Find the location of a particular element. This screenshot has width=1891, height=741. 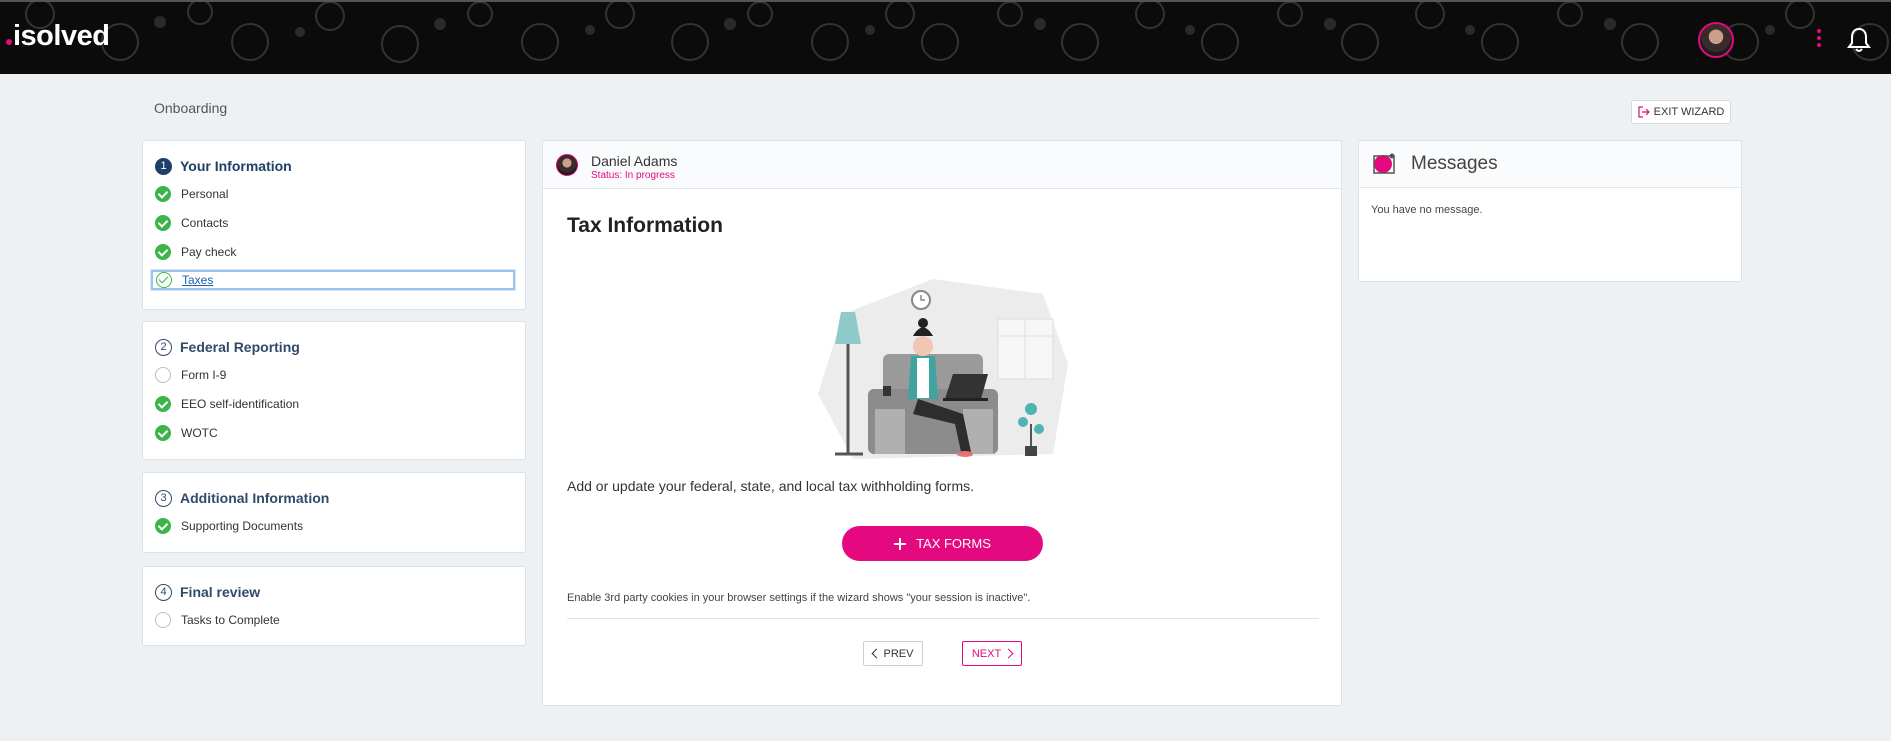

message-icon is located at coordinates (1384, 163).